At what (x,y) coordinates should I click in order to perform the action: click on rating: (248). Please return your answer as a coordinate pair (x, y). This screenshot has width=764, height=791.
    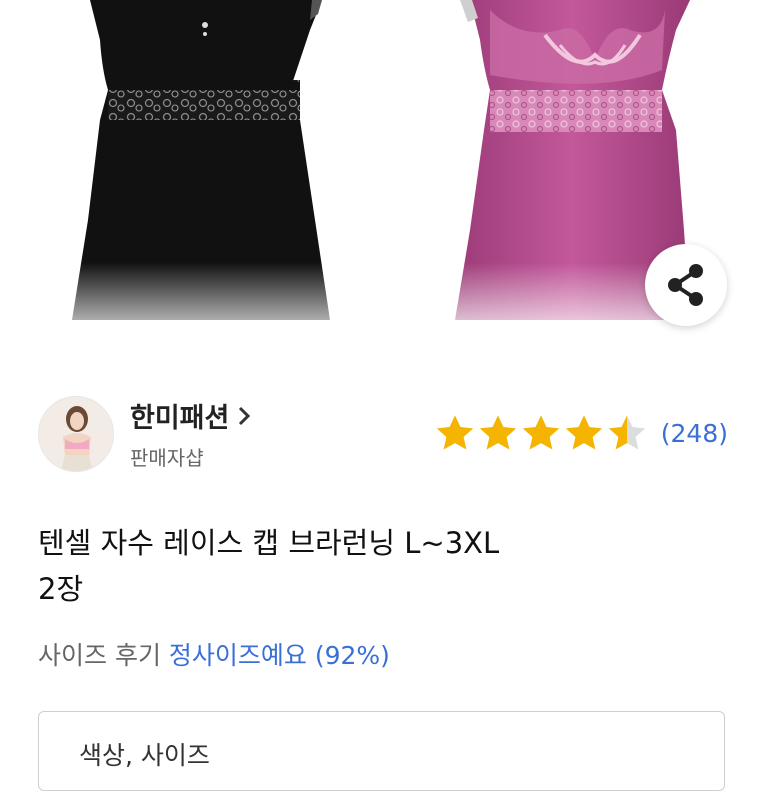
    Looking at the image, I should click on (581, 433).